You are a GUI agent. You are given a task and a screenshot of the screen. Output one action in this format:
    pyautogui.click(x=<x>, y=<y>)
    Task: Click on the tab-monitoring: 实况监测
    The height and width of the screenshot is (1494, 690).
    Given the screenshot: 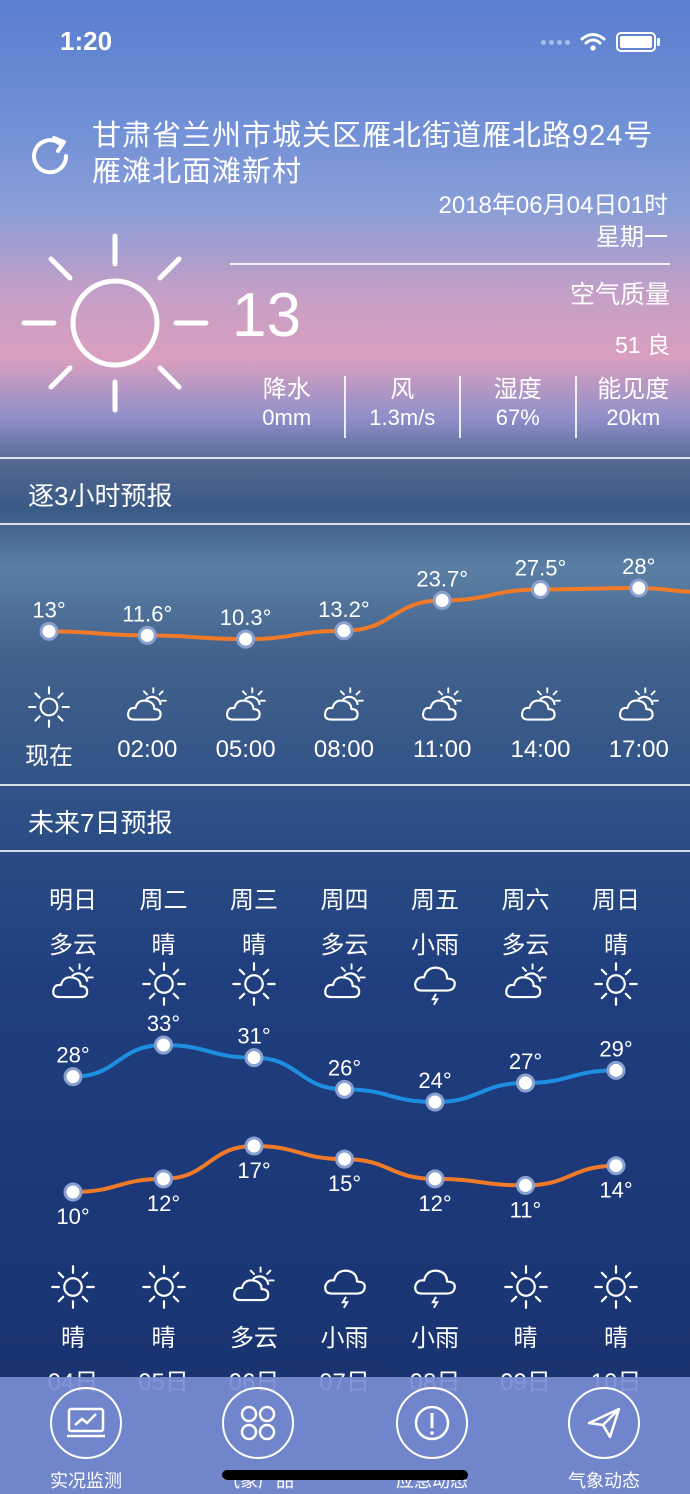 What is the action you would take?
    pyautogui.click(x=86, y=1440)
    